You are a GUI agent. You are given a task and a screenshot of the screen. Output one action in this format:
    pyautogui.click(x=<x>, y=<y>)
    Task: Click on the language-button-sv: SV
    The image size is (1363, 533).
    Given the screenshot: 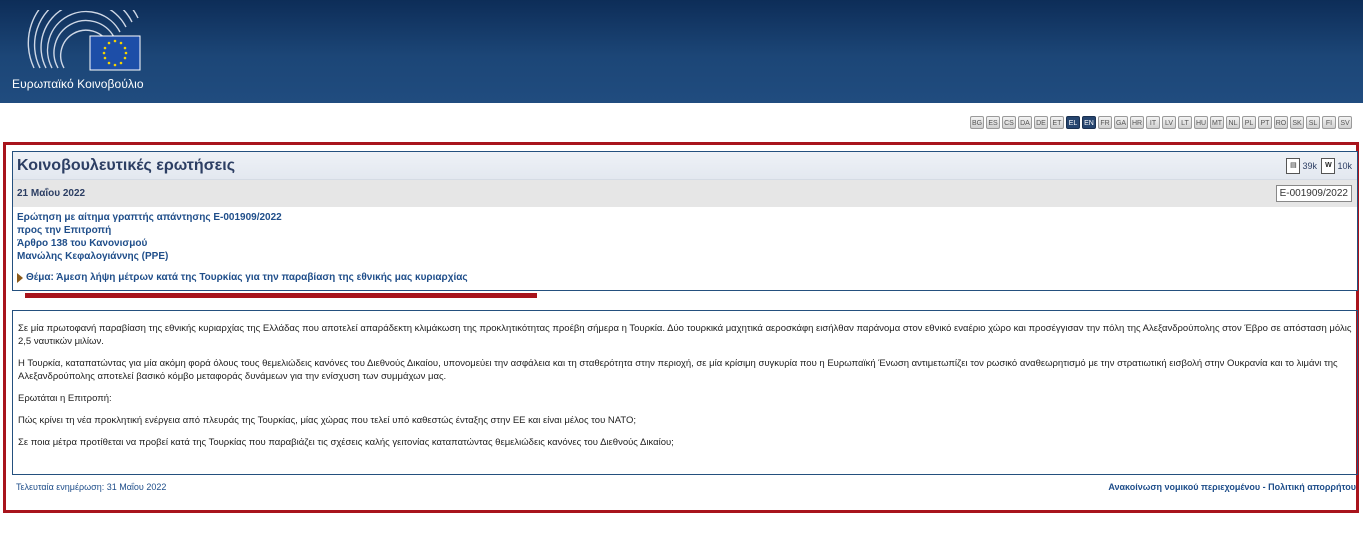 What is the action you would take?
    pyautogui.click(x=1345, y=122)
    